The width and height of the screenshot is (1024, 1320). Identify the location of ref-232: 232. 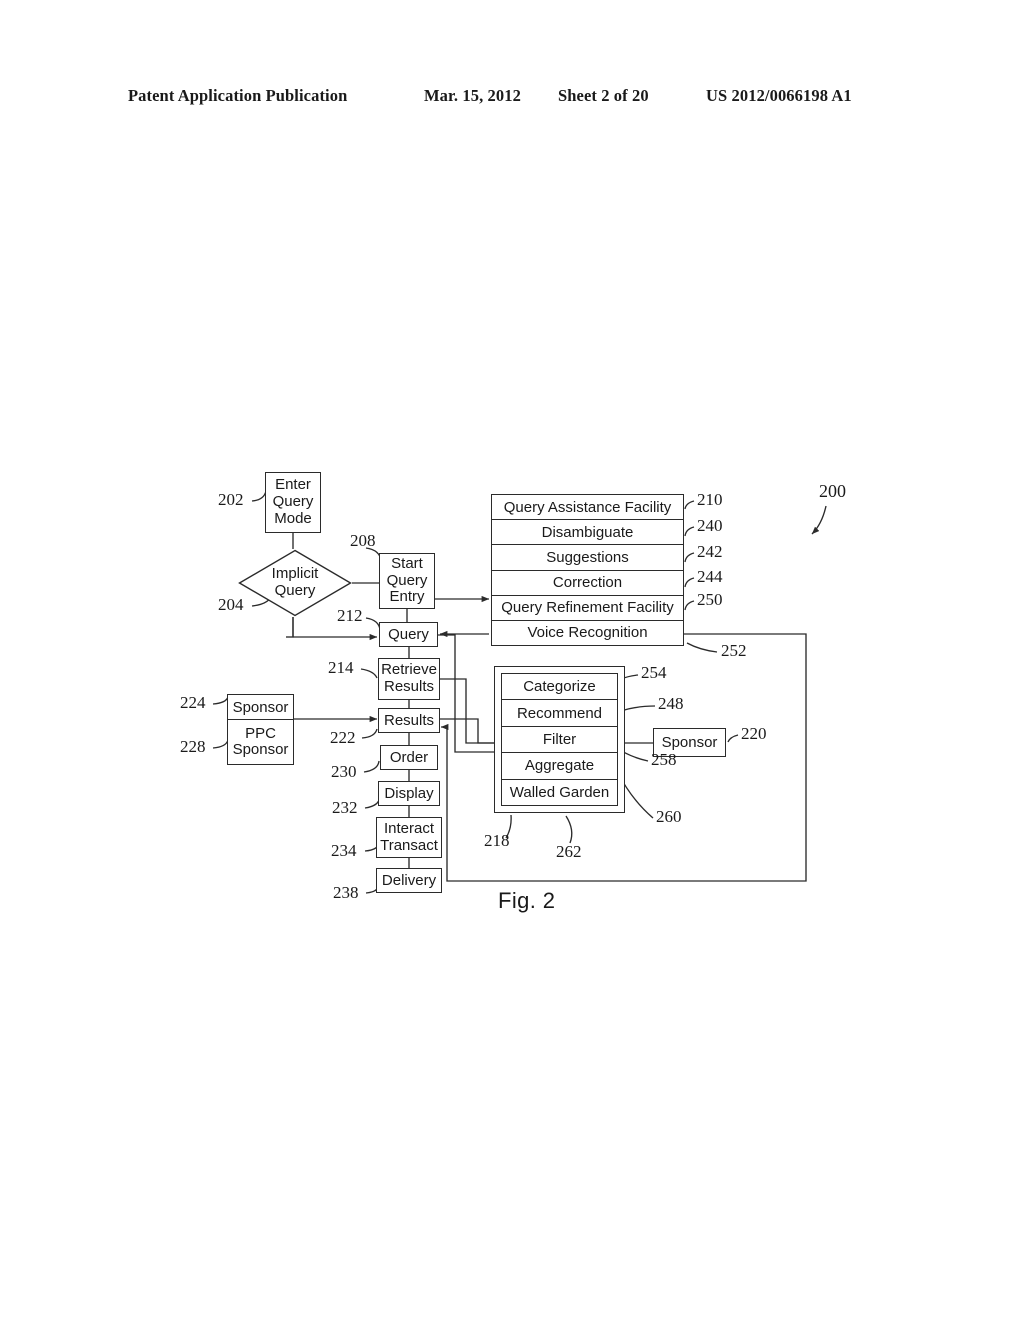
(345, 807).